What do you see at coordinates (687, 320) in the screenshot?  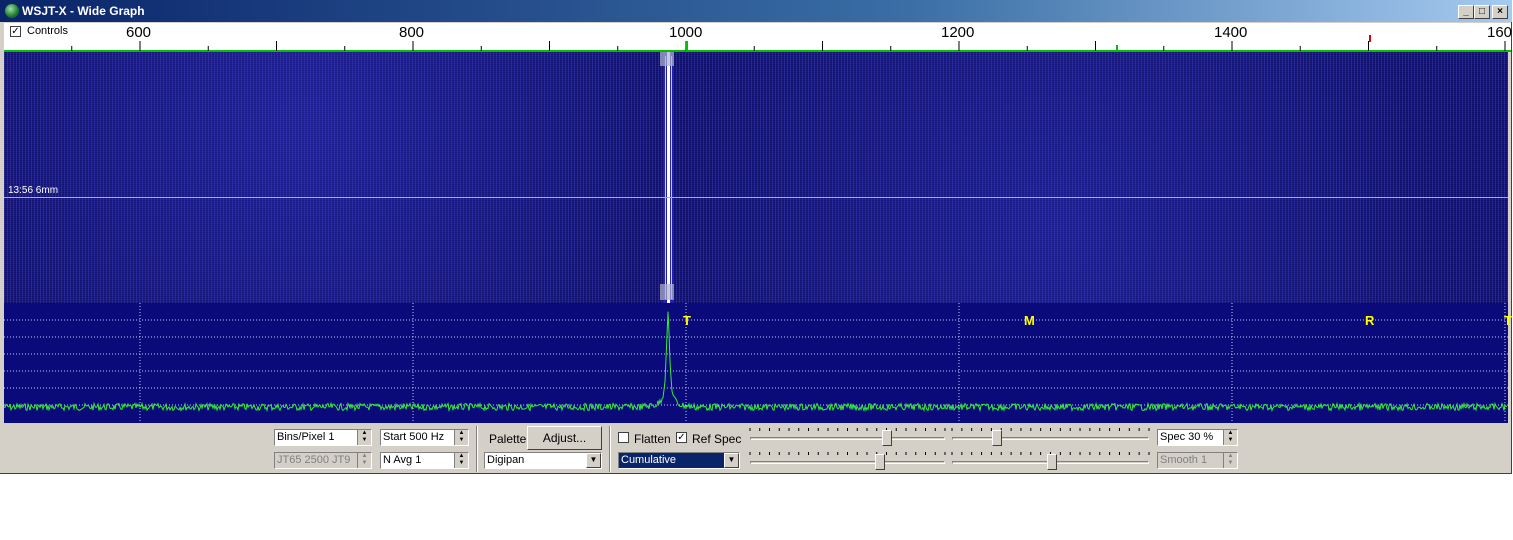 I see `tx-marker-t: T` at bounding box center [687, 320].